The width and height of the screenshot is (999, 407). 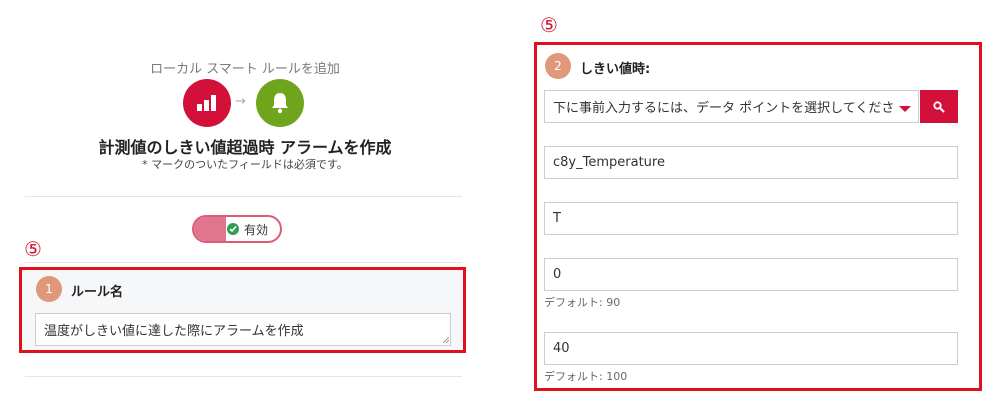 I want to click on alarm-icon-circle, so click(x=280, y=103).